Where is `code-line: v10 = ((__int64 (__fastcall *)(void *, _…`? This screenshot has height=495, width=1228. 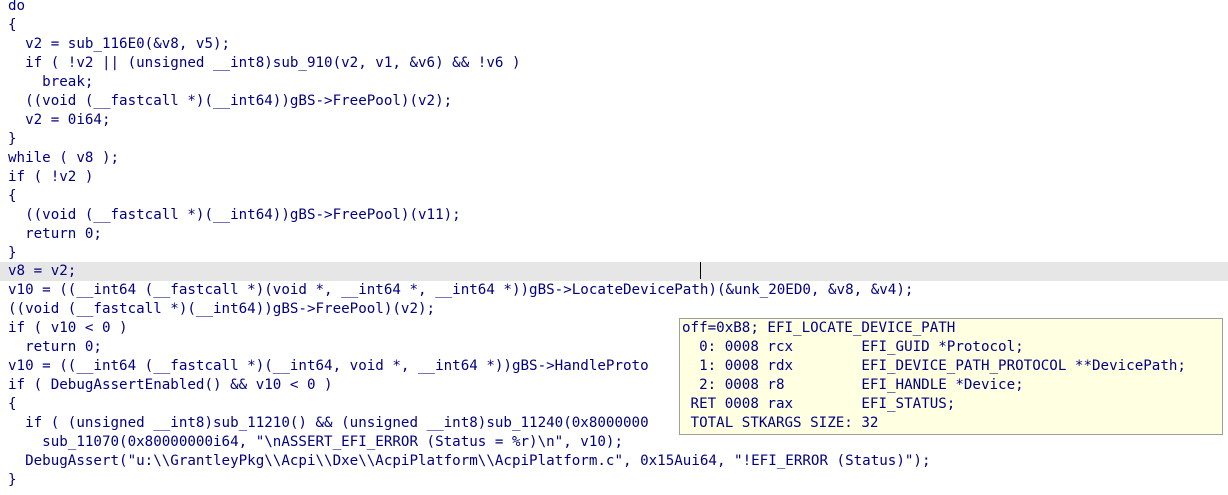
code-line: v10 = ((__int64 (__fastcall *)(void *, _… is located at coordinates (614, 290).